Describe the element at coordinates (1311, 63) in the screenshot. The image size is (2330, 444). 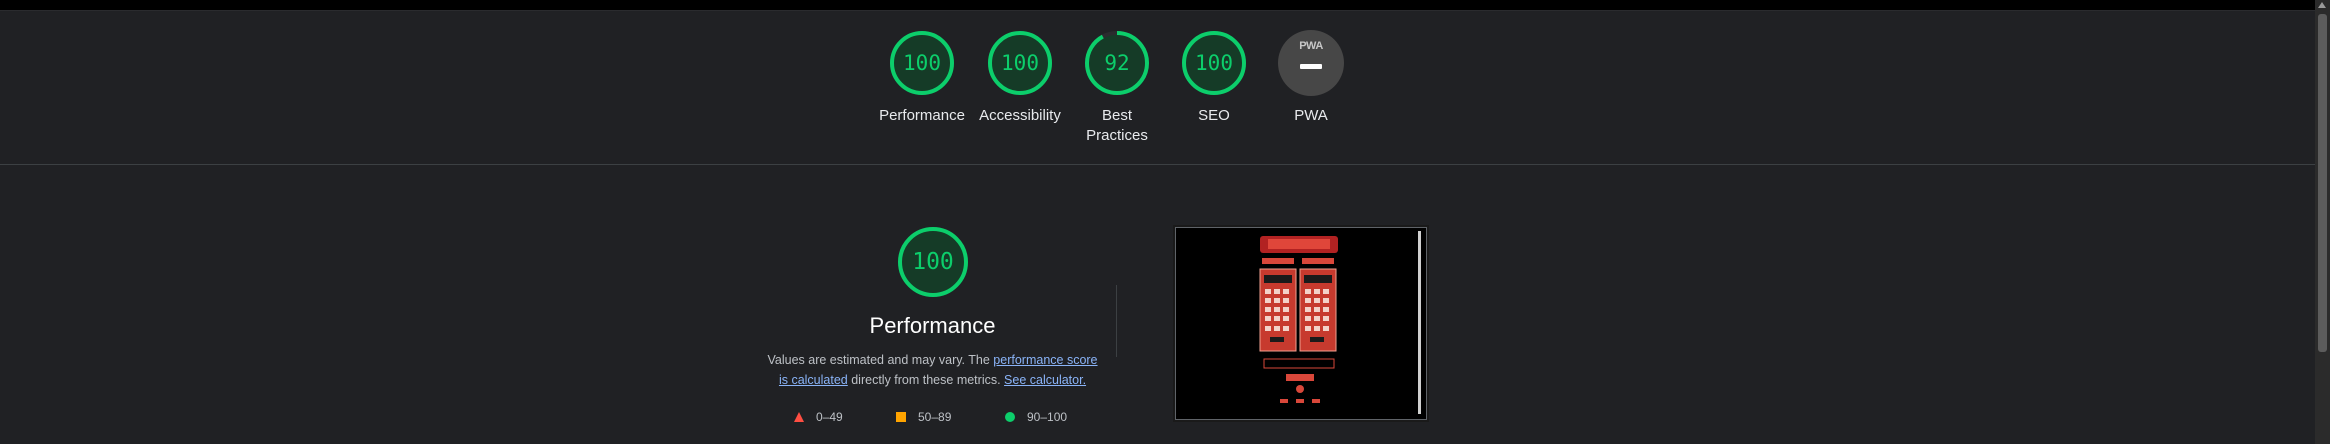
I see `pwa-badge-icon: PWA` at that location.